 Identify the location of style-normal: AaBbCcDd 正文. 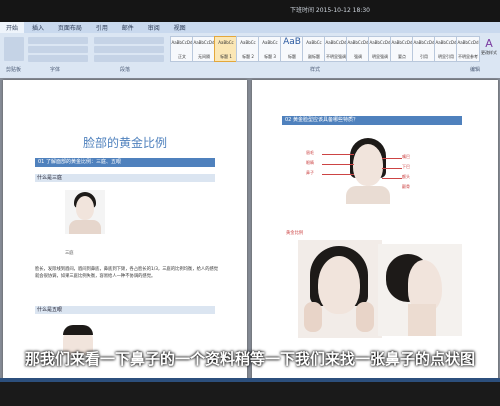
(182, 49).